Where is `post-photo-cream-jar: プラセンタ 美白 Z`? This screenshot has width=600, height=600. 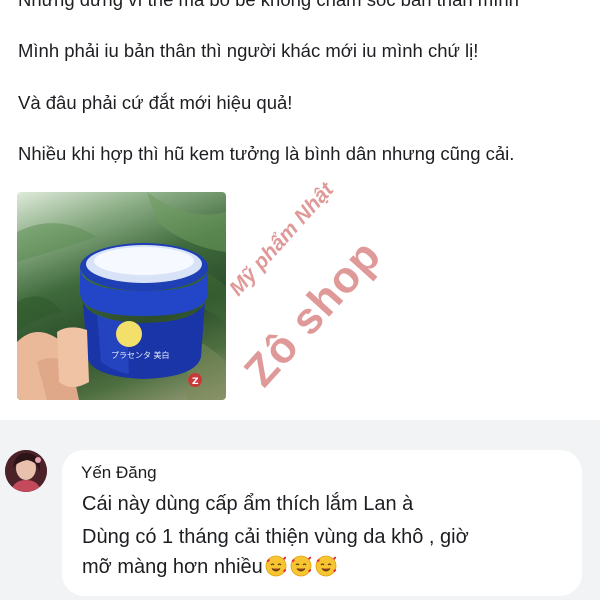
post-photo-cream-jar: プラセンタ 美白 Z is located at coordinates (121, 296).